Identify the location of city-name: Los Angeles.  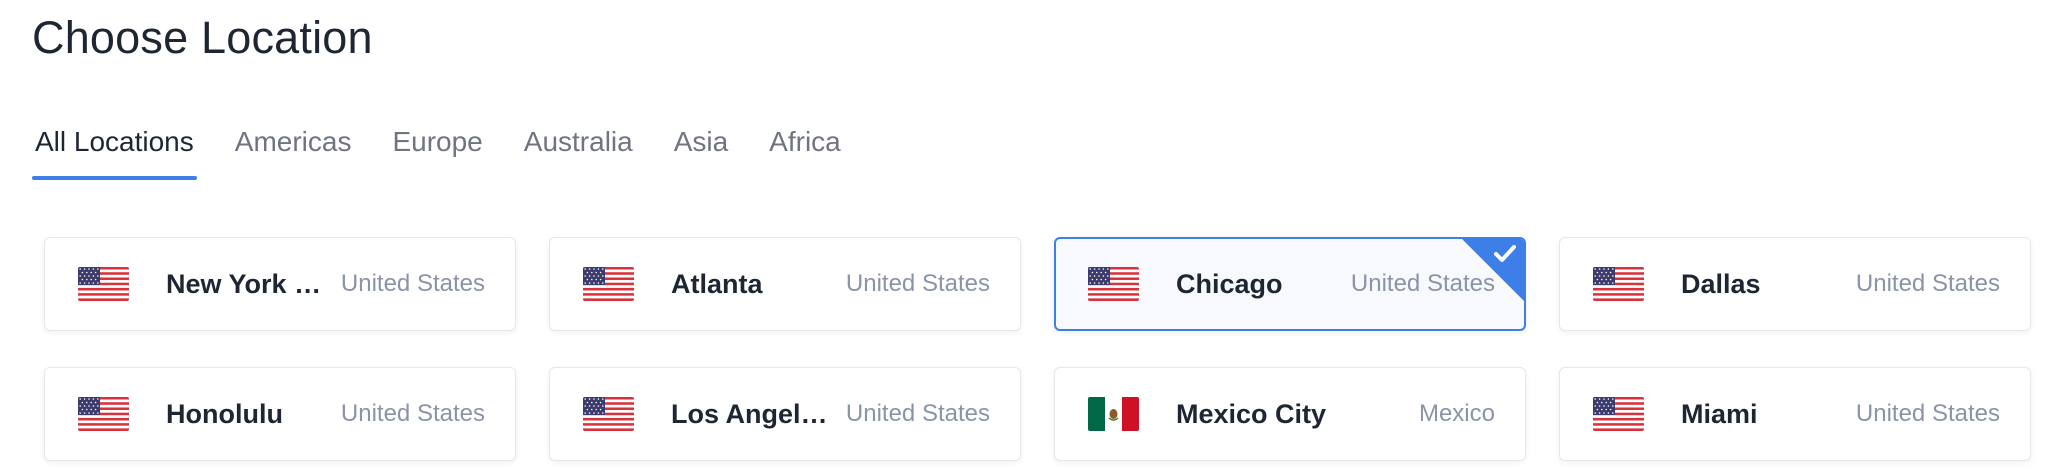
(750, 413).